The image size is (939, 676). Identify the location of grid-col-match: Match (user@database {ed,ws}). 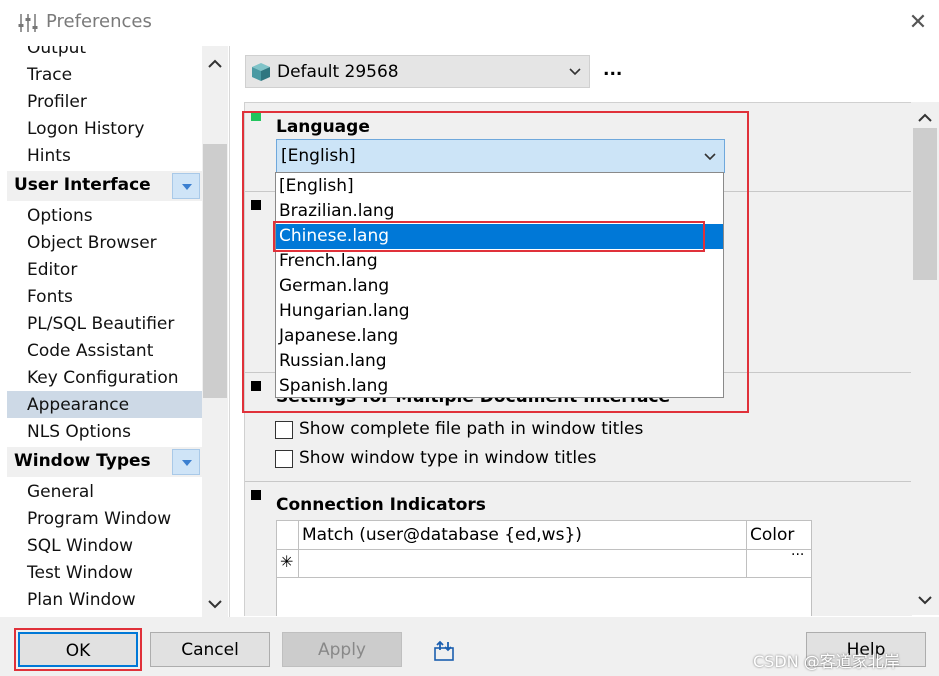
(442, 535).